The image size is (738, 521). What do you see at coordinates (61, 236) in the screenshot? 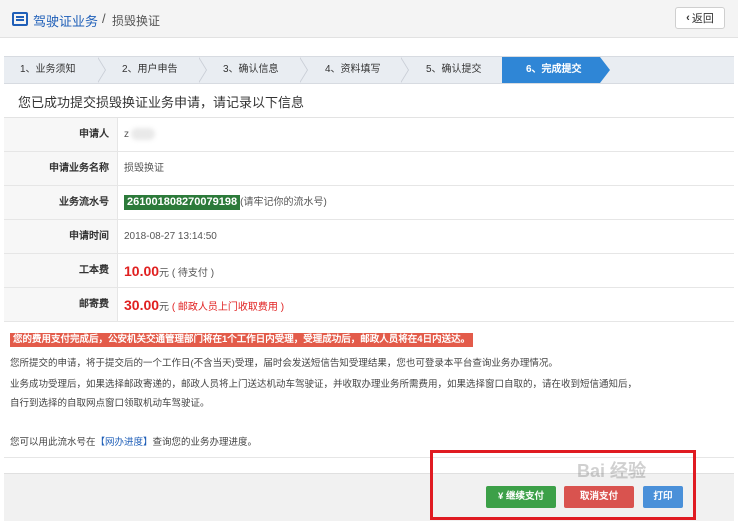
I see `time-label: 申请时间` at bounding box center [61, 236].